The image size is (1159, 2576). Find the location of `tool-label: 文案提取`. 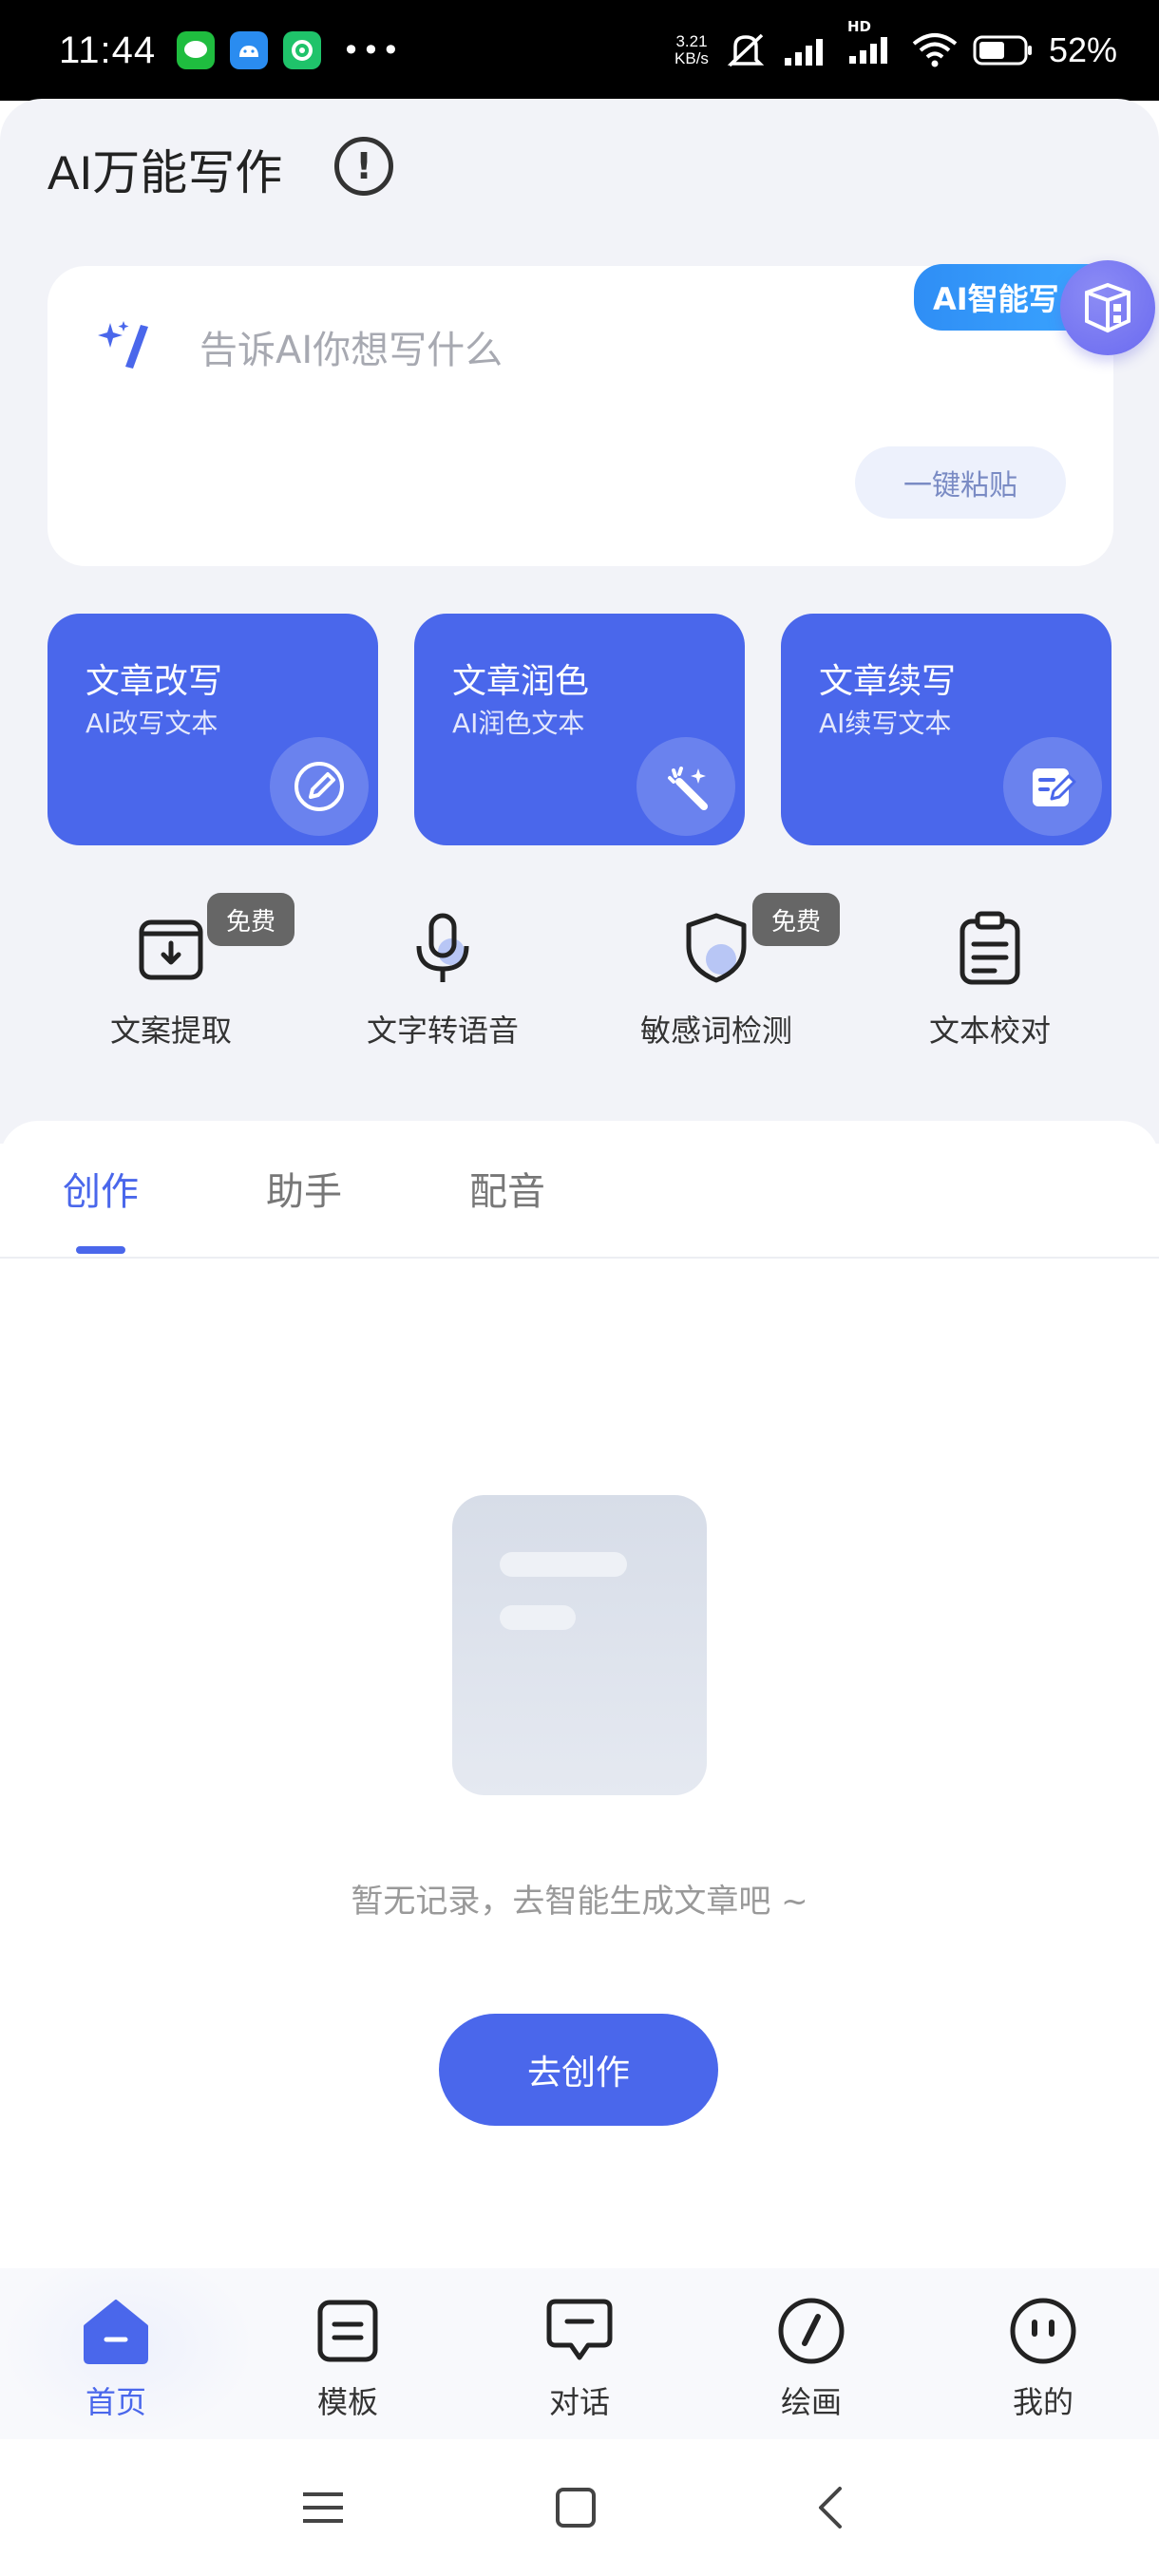

tool-label: 文案提取 is located at coordinates (170, 1031).